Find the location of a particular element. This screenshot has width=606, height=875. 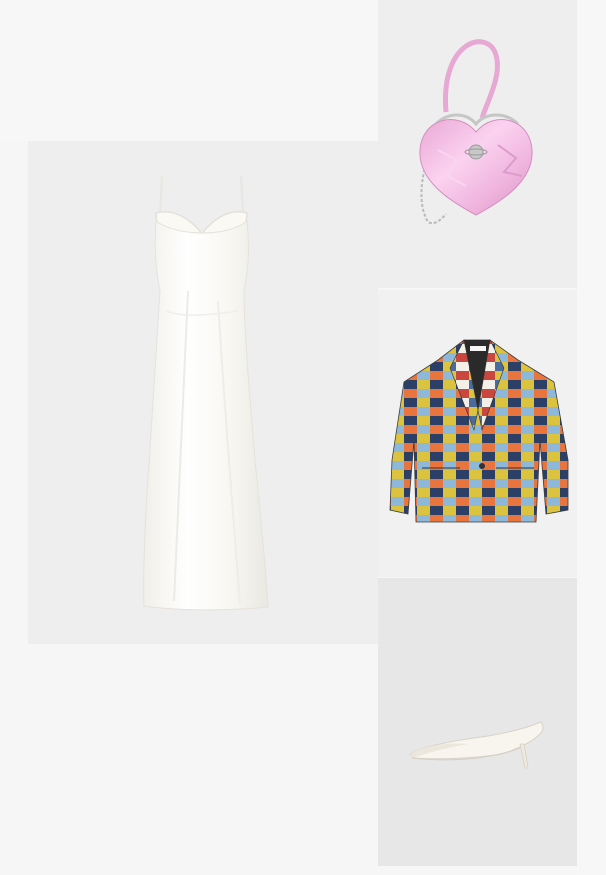

collage-right-margin is located at coordinates (591, 437).